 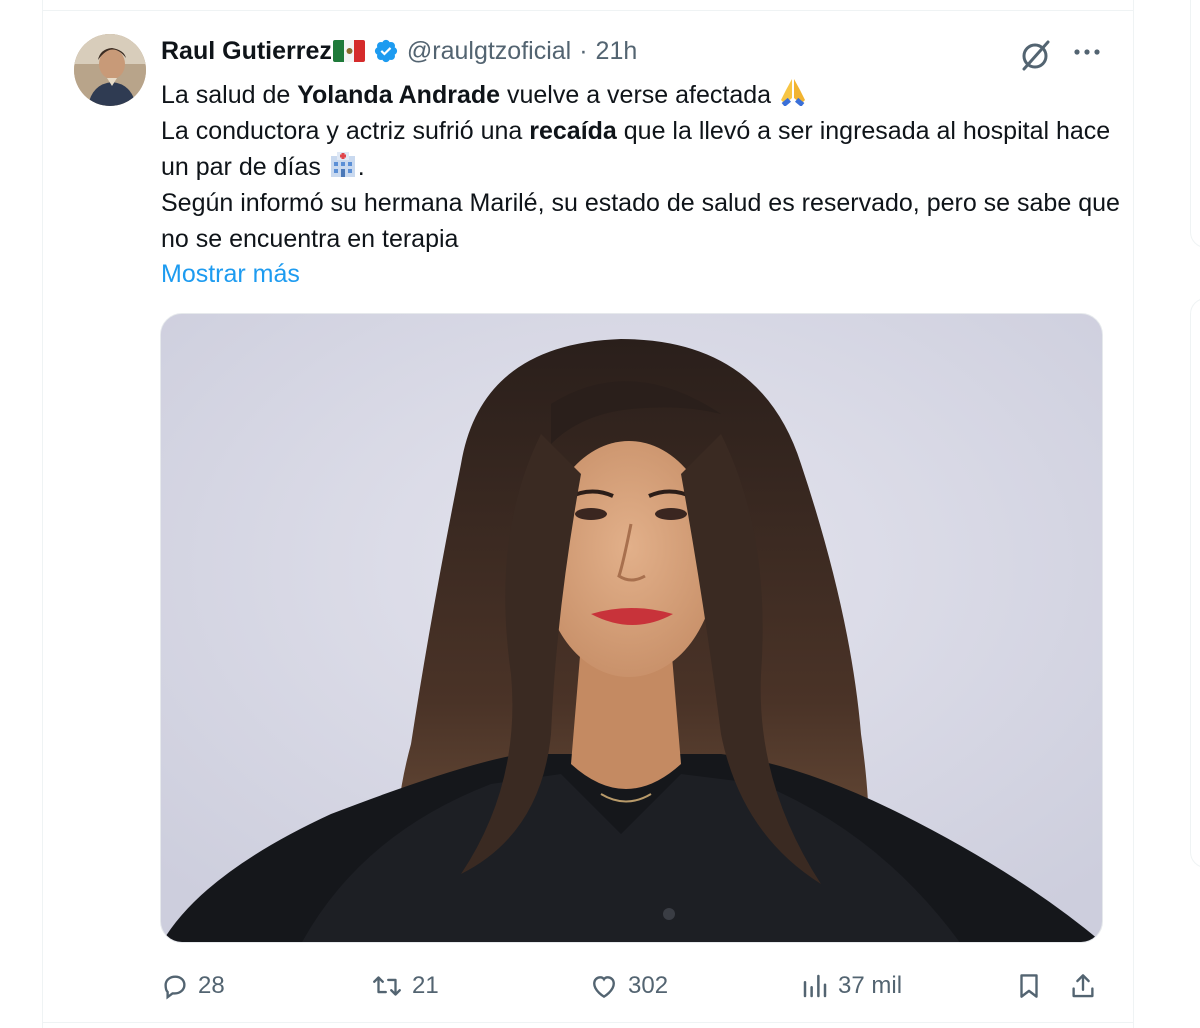 What do you see at coordinates (385, 51) in the screenshot?
I see `verified-badge-icon` at bounding box center [385, 51].